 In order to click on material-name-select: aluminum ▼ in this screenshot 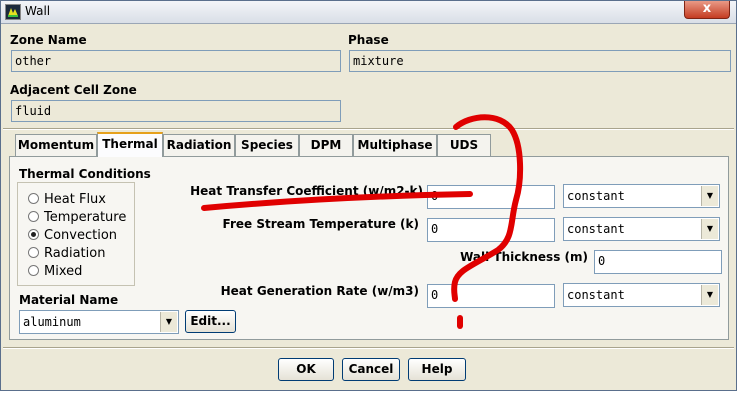, I will do `click(99, 322)`.